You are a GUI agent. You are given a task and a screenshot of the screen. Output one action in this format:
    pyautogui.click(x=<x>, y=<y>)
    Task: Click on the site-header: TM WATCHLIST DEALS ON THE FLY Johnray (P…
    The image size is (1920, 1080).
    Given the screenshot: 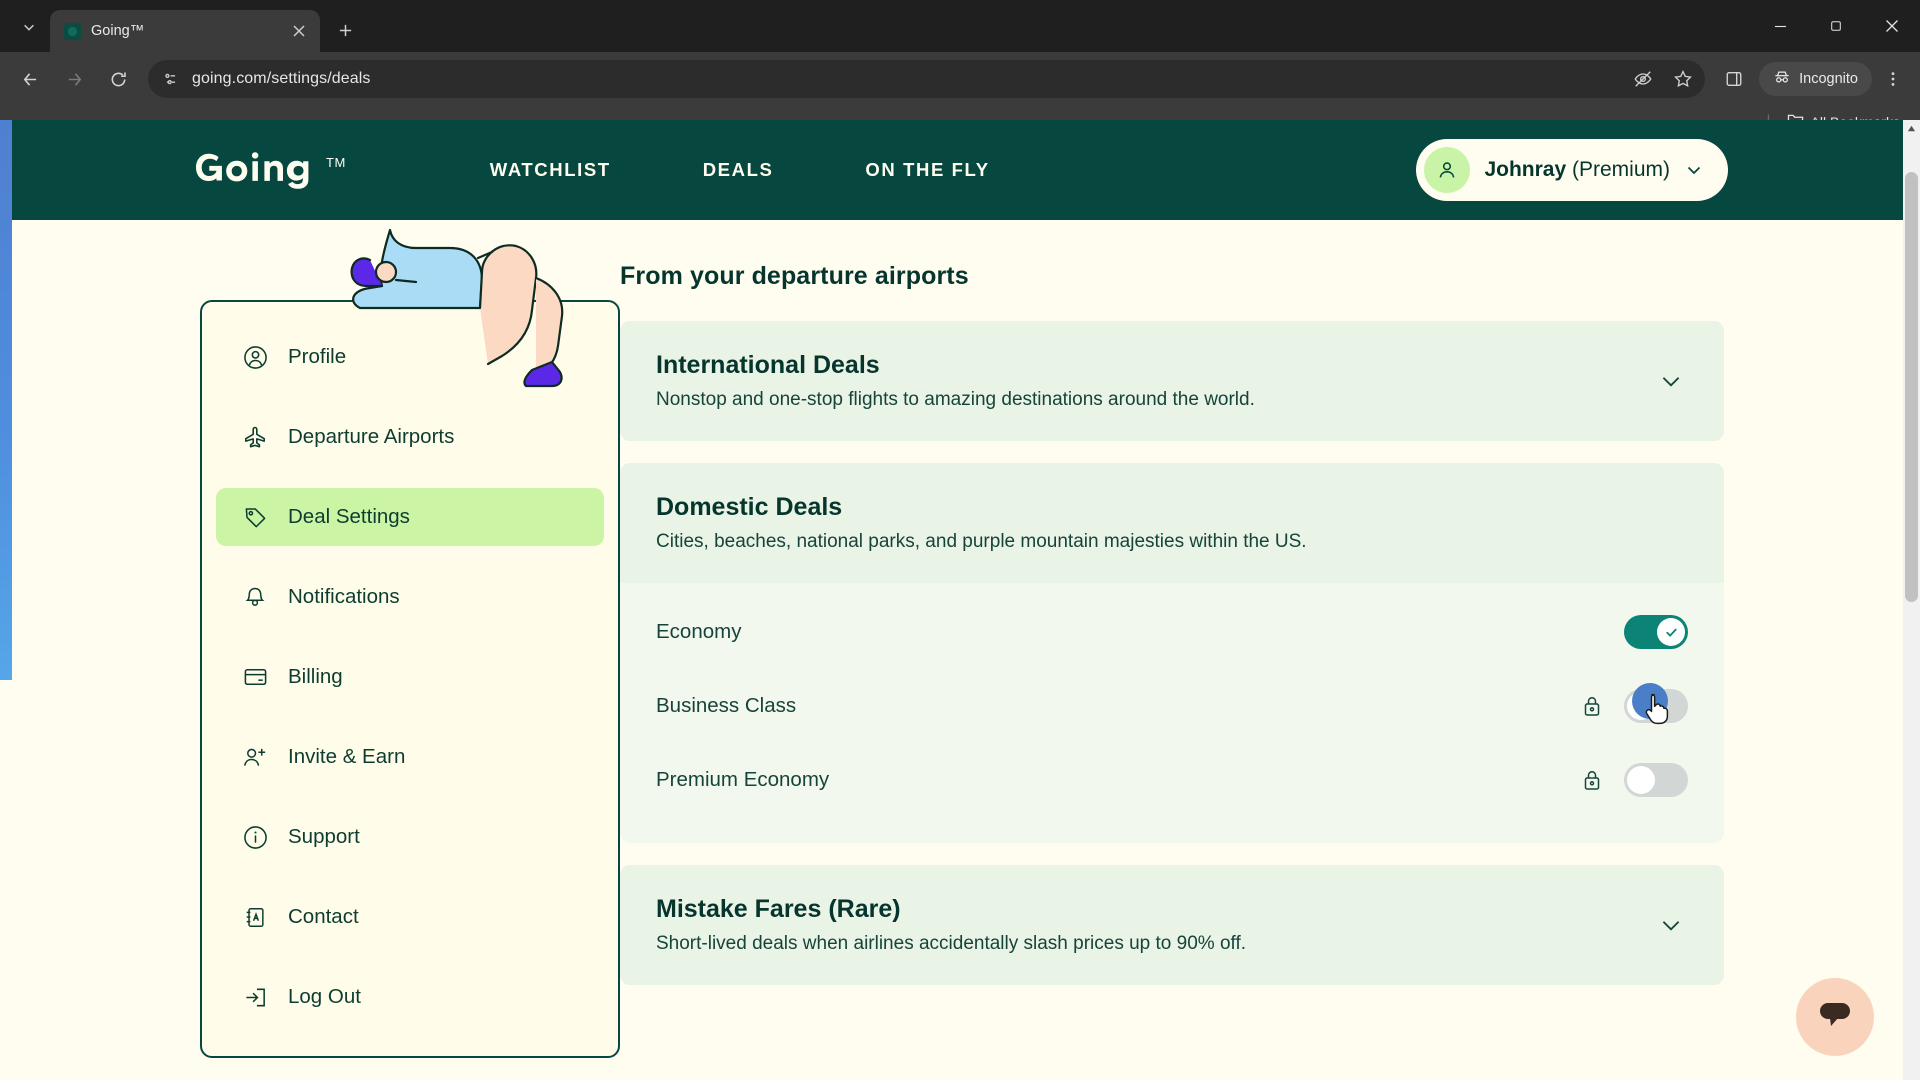 What is the action you would take?
    pyautogui.click(x=960, y=170)
    